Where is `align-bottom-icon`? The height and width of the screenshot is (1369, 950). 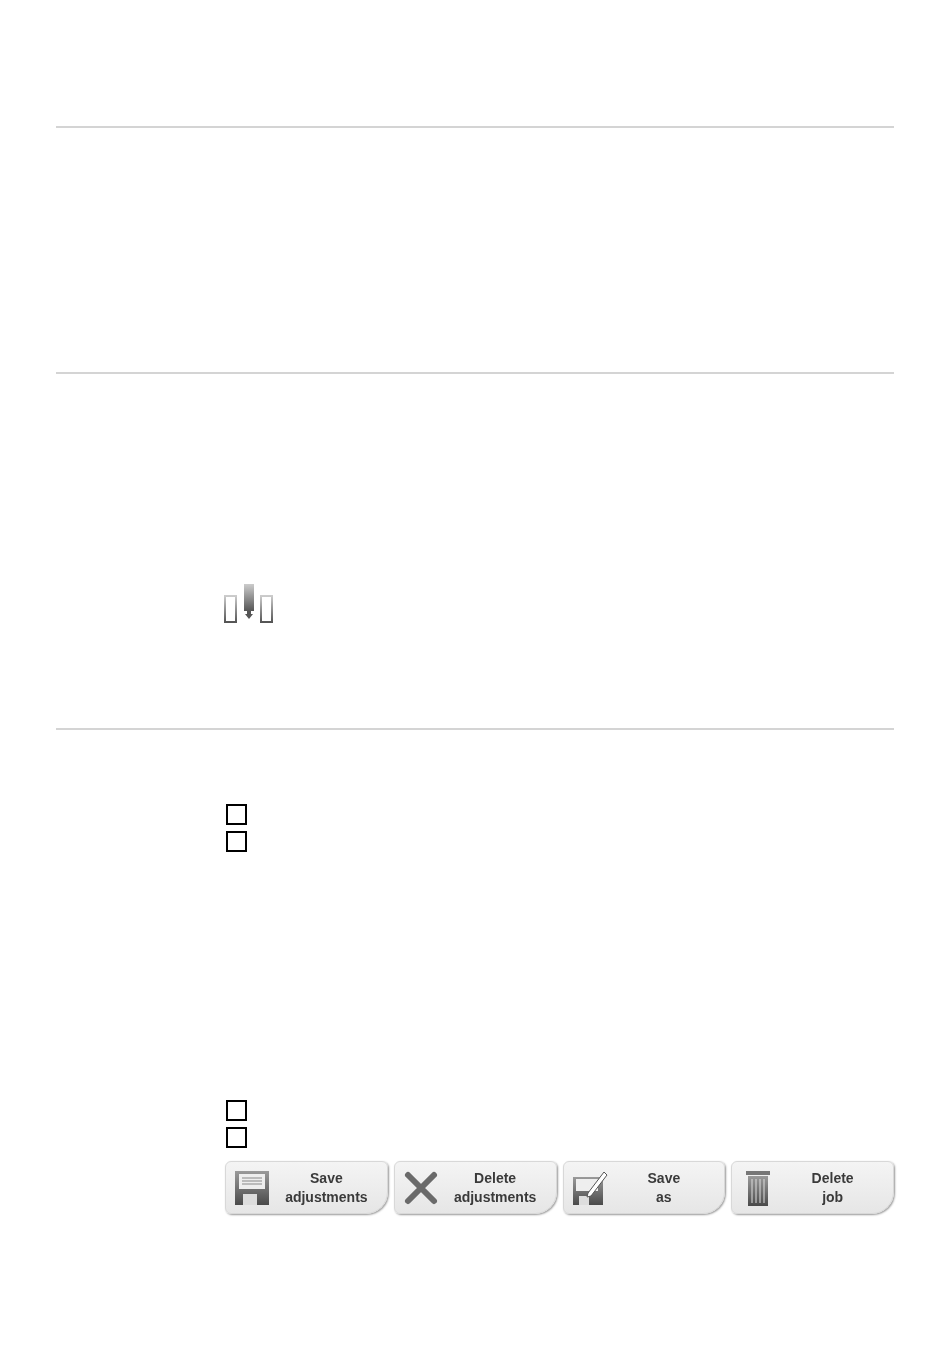
align-bottom-icon is located at coordinates (249, 604).